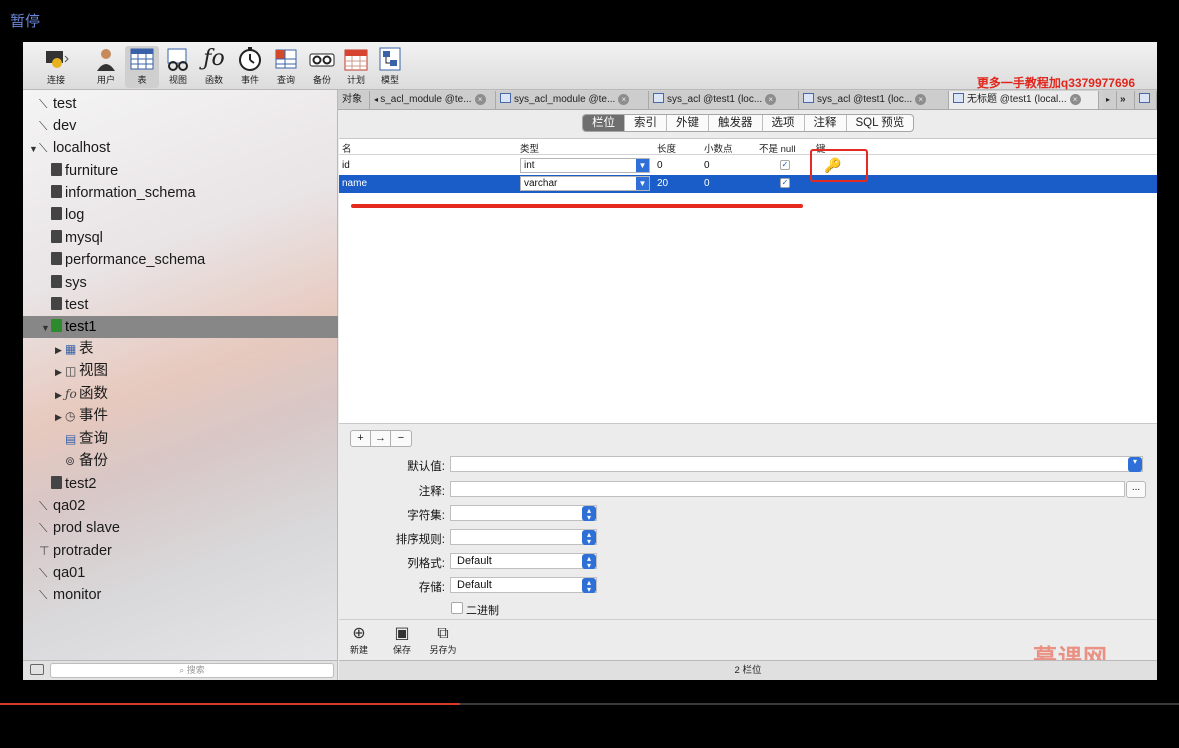 This screenshot has width=1179, height=748. What do you see at coordinates (390, 67) in the screenshot?
I see `toolbar-model-button: 模型` at bounding box center [390, 67].